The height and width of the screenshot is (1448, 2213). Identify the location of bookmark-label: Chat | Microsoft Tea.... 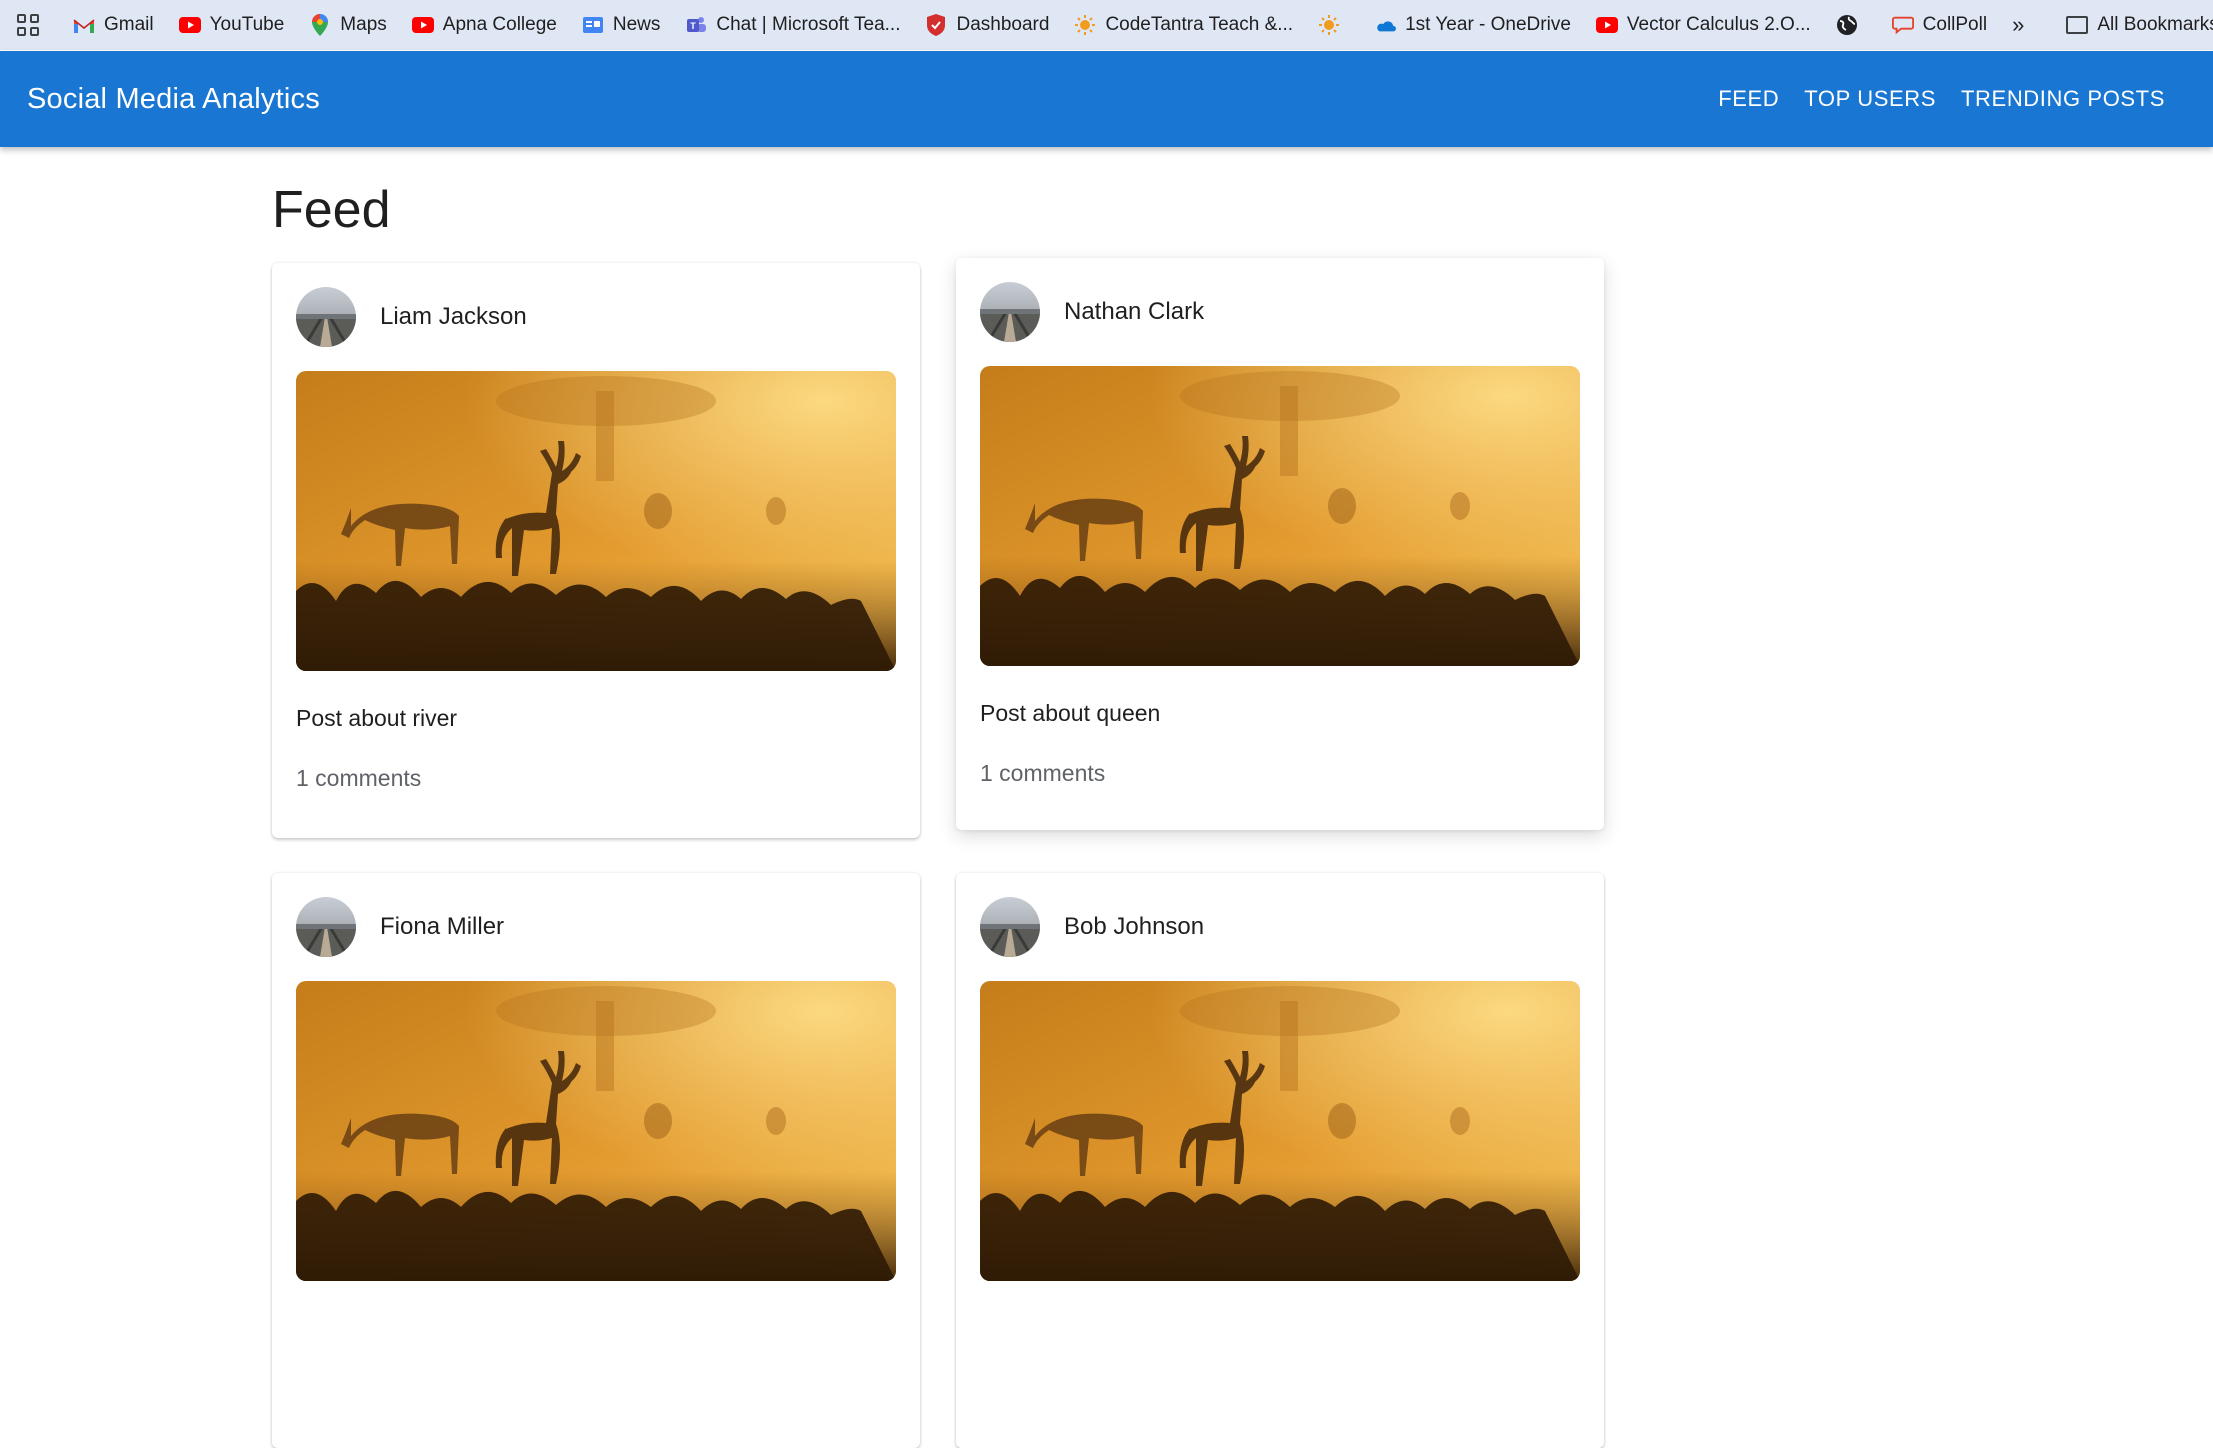
(808, 24).